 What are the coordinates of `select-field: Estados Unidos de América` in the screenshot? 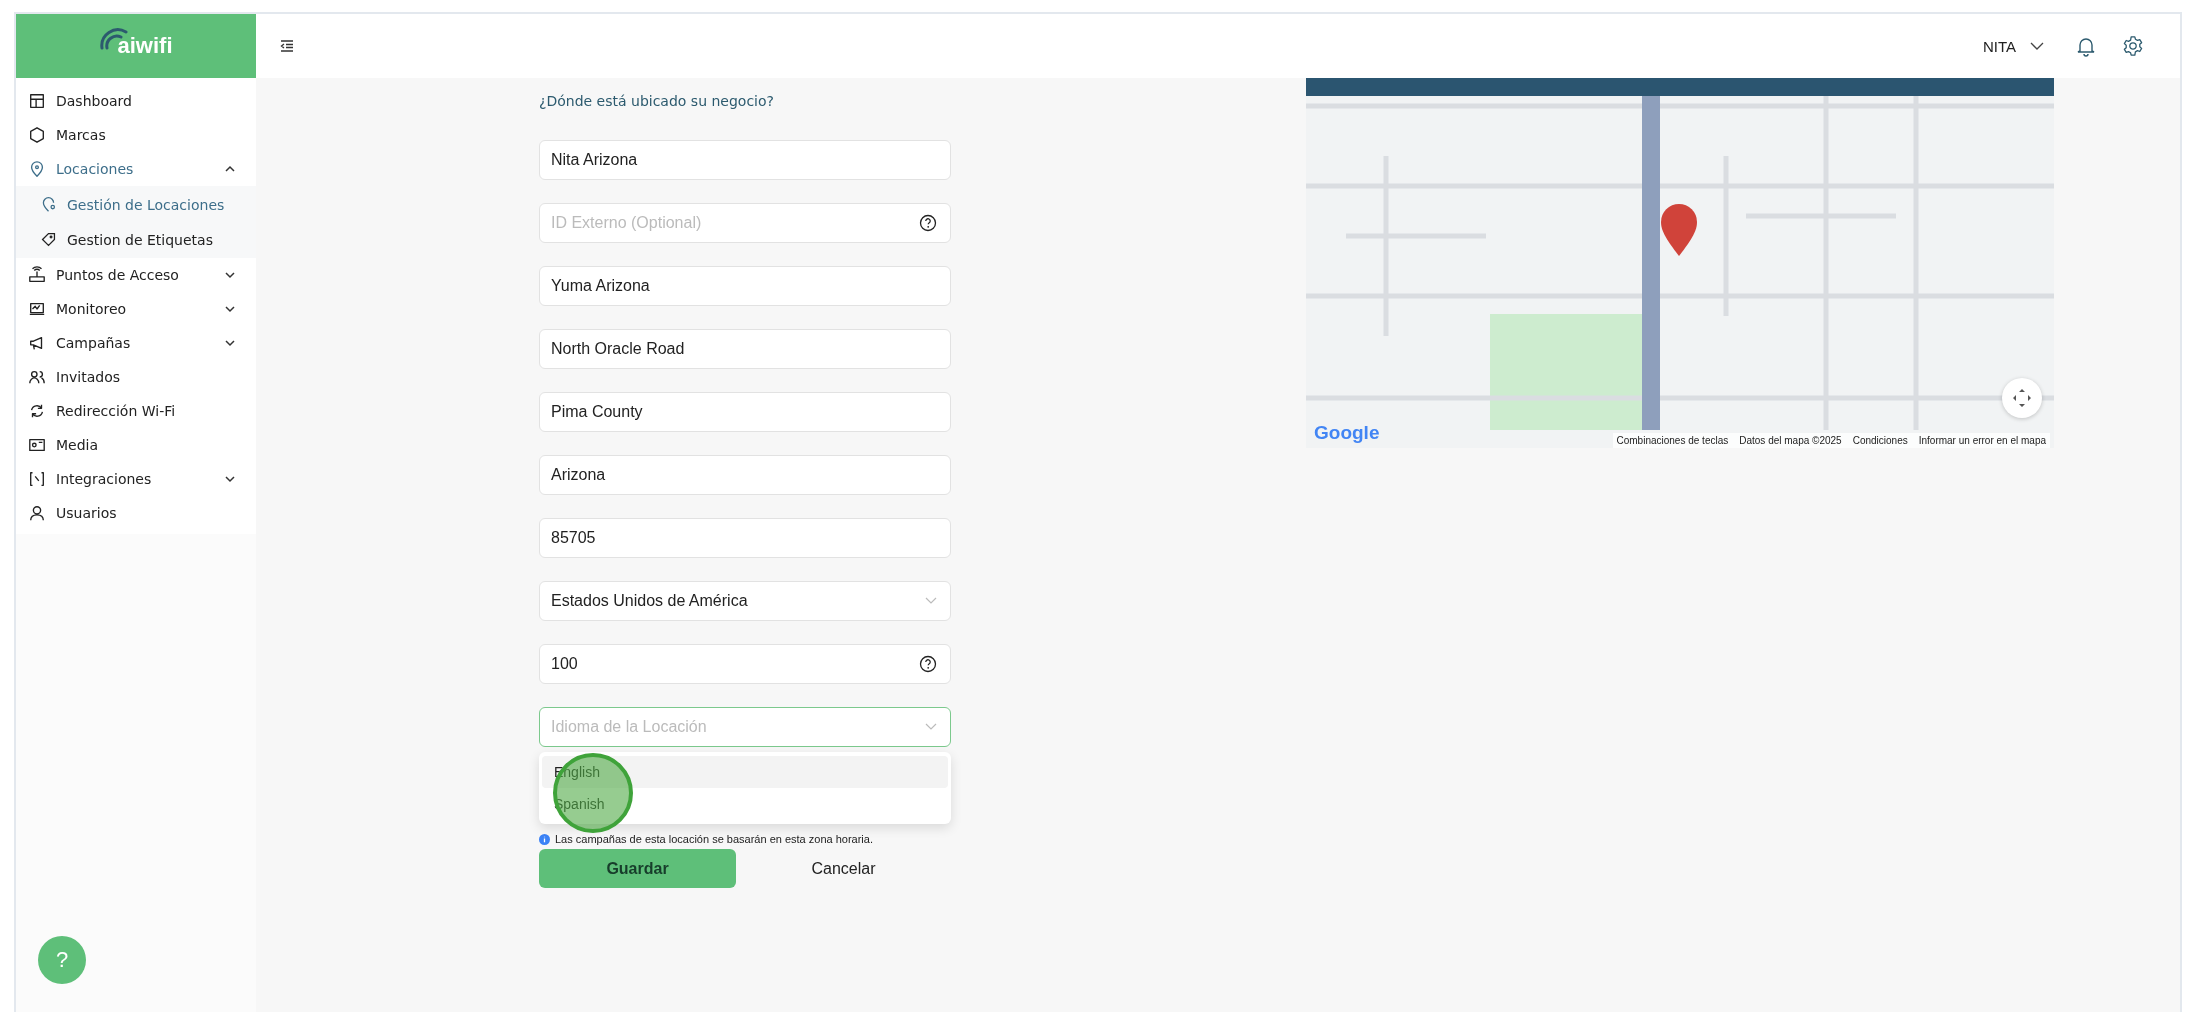 It's located at (745, 601).